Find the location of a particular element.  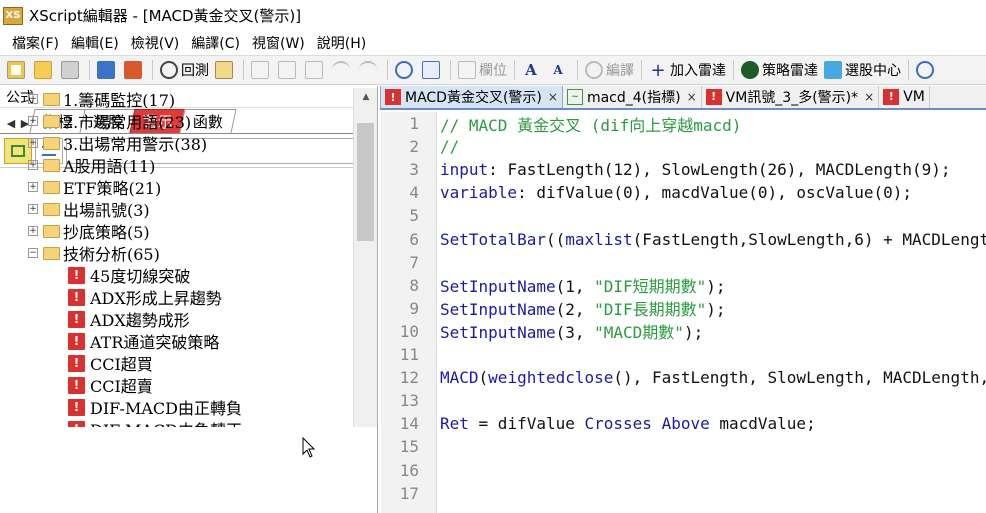

report-button is located at coordinates (225, 70).